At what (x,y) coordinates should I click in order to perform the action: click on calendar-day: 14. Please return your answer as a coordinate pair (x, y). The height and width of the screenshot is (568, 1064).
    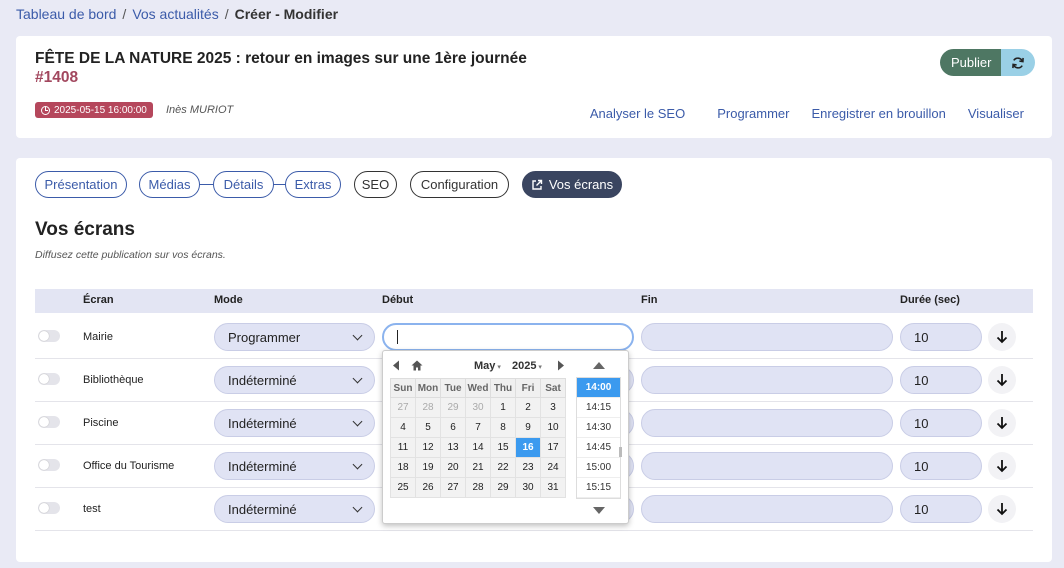
    Looking at the image, I should click on (478, 447).